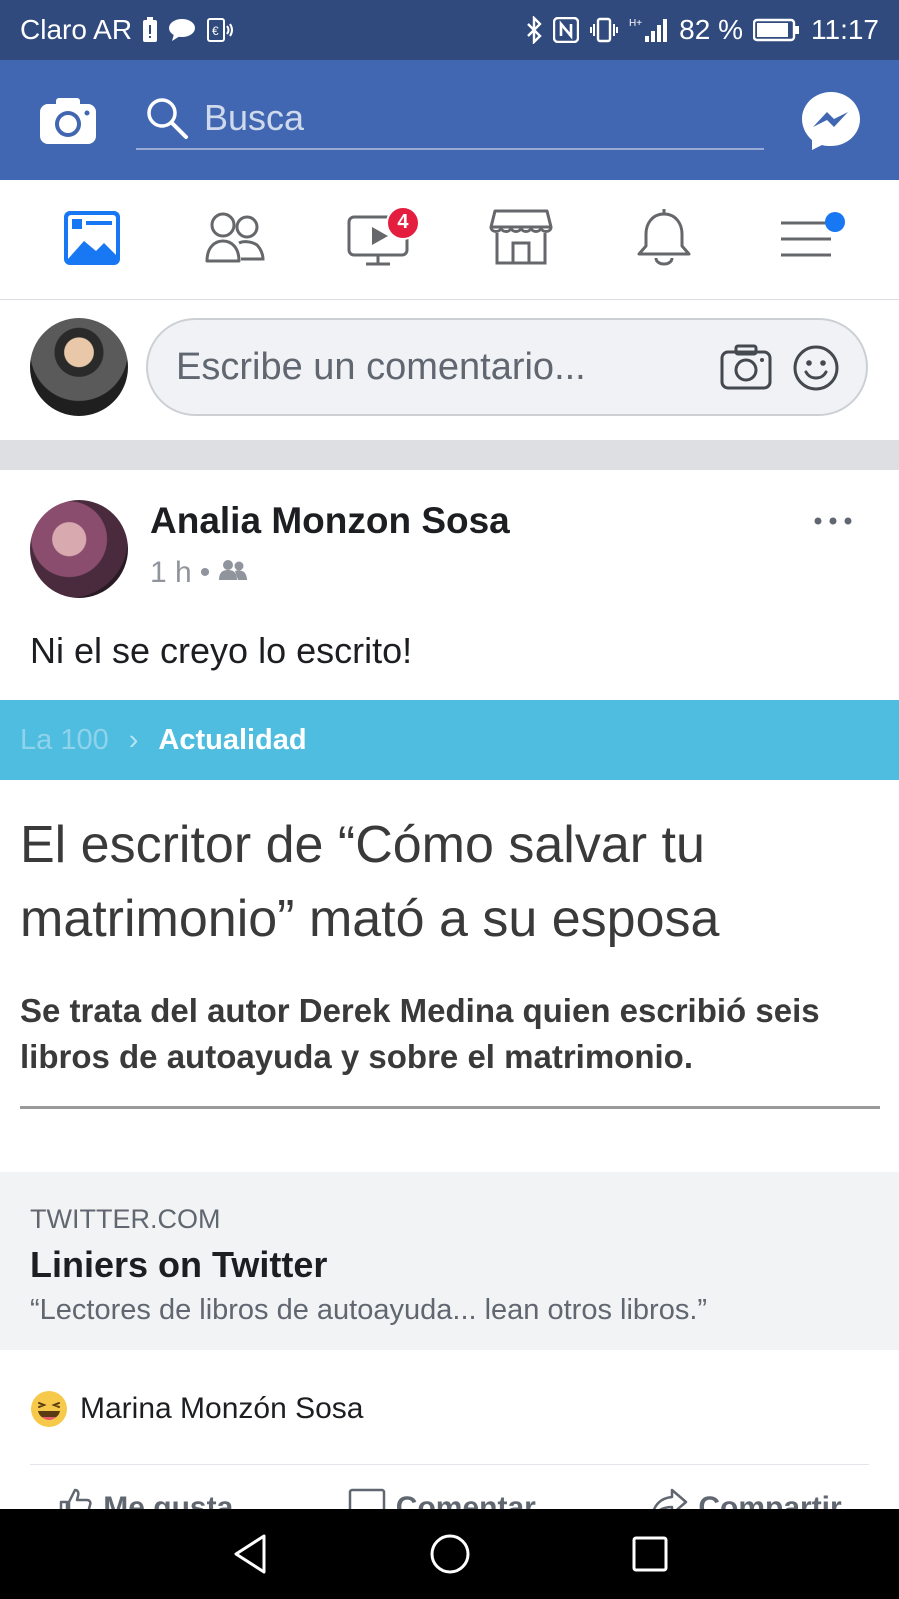 Image resolution: width=899 pixels, height=1599 pixels. I want to click on comment-icon, so click(367, 1497).